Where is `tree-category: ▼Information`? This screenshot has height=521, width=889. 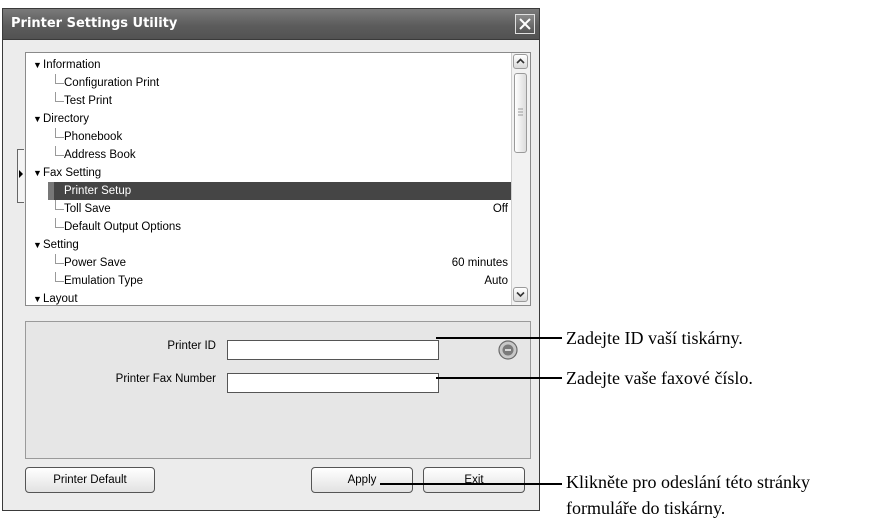 tree-category: ▼Information is located at coordinates (269, 65).